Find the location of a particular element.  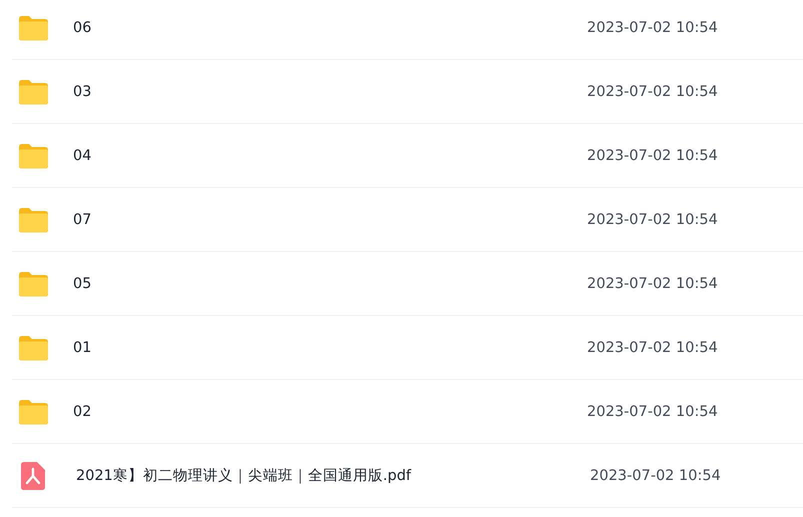

file-name: 07 is located at coordinates (330, 220).